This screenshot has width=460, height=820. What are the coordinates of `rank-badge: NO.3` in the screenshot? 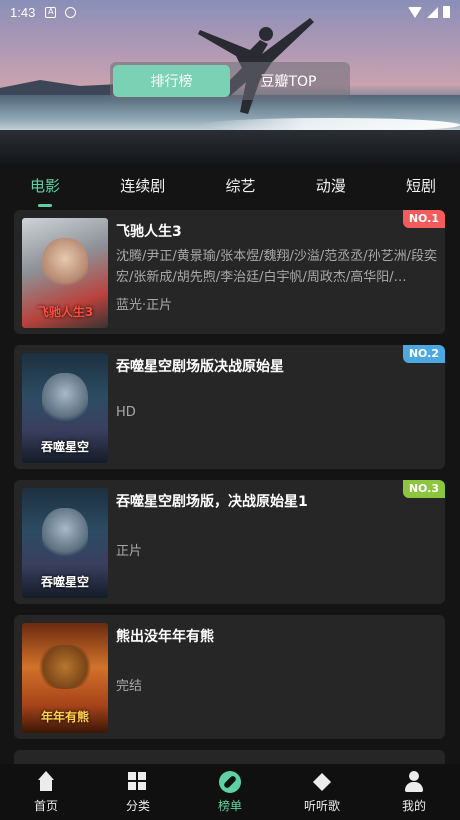 It's located at (423, 489).